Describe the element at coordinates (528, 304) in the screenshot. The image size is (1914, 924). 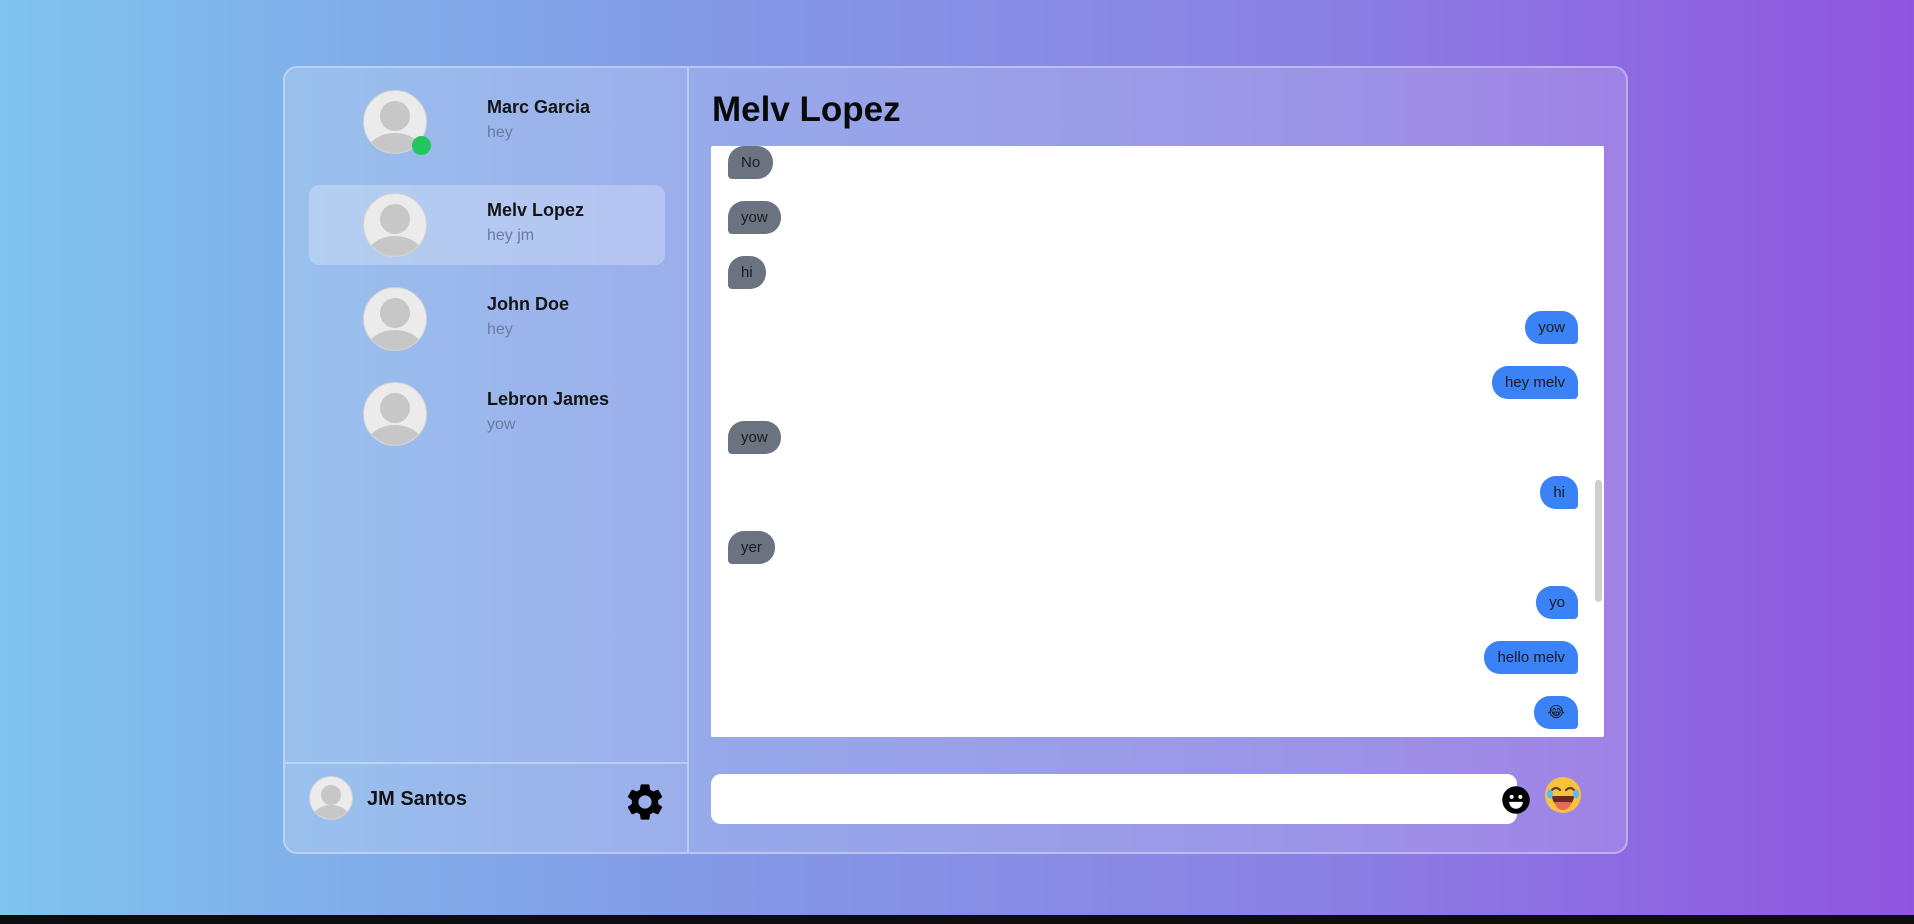
I see `contact-name: John Doe` at that location.